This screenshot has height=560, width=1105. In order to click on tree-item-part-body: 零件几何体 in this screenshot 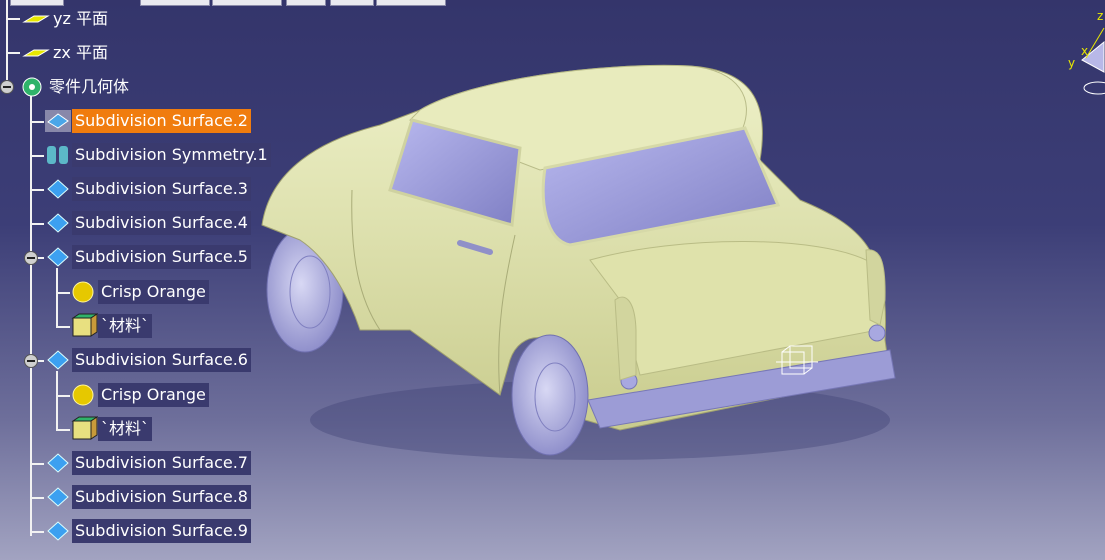, I will do `click(75, 87)`.